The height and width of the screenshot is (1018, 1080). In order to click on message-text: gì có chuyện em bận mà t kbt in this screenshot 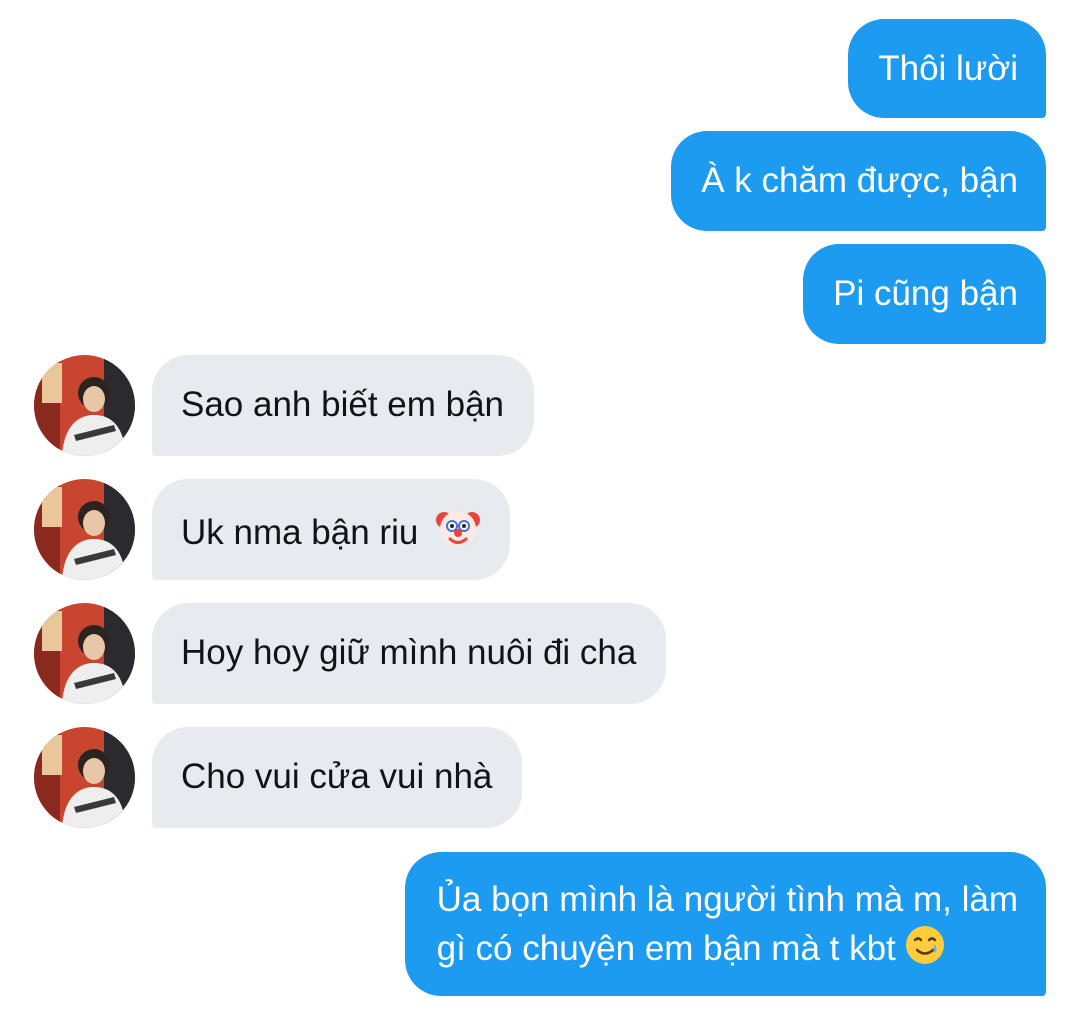, I will do `click(666, 948)`.